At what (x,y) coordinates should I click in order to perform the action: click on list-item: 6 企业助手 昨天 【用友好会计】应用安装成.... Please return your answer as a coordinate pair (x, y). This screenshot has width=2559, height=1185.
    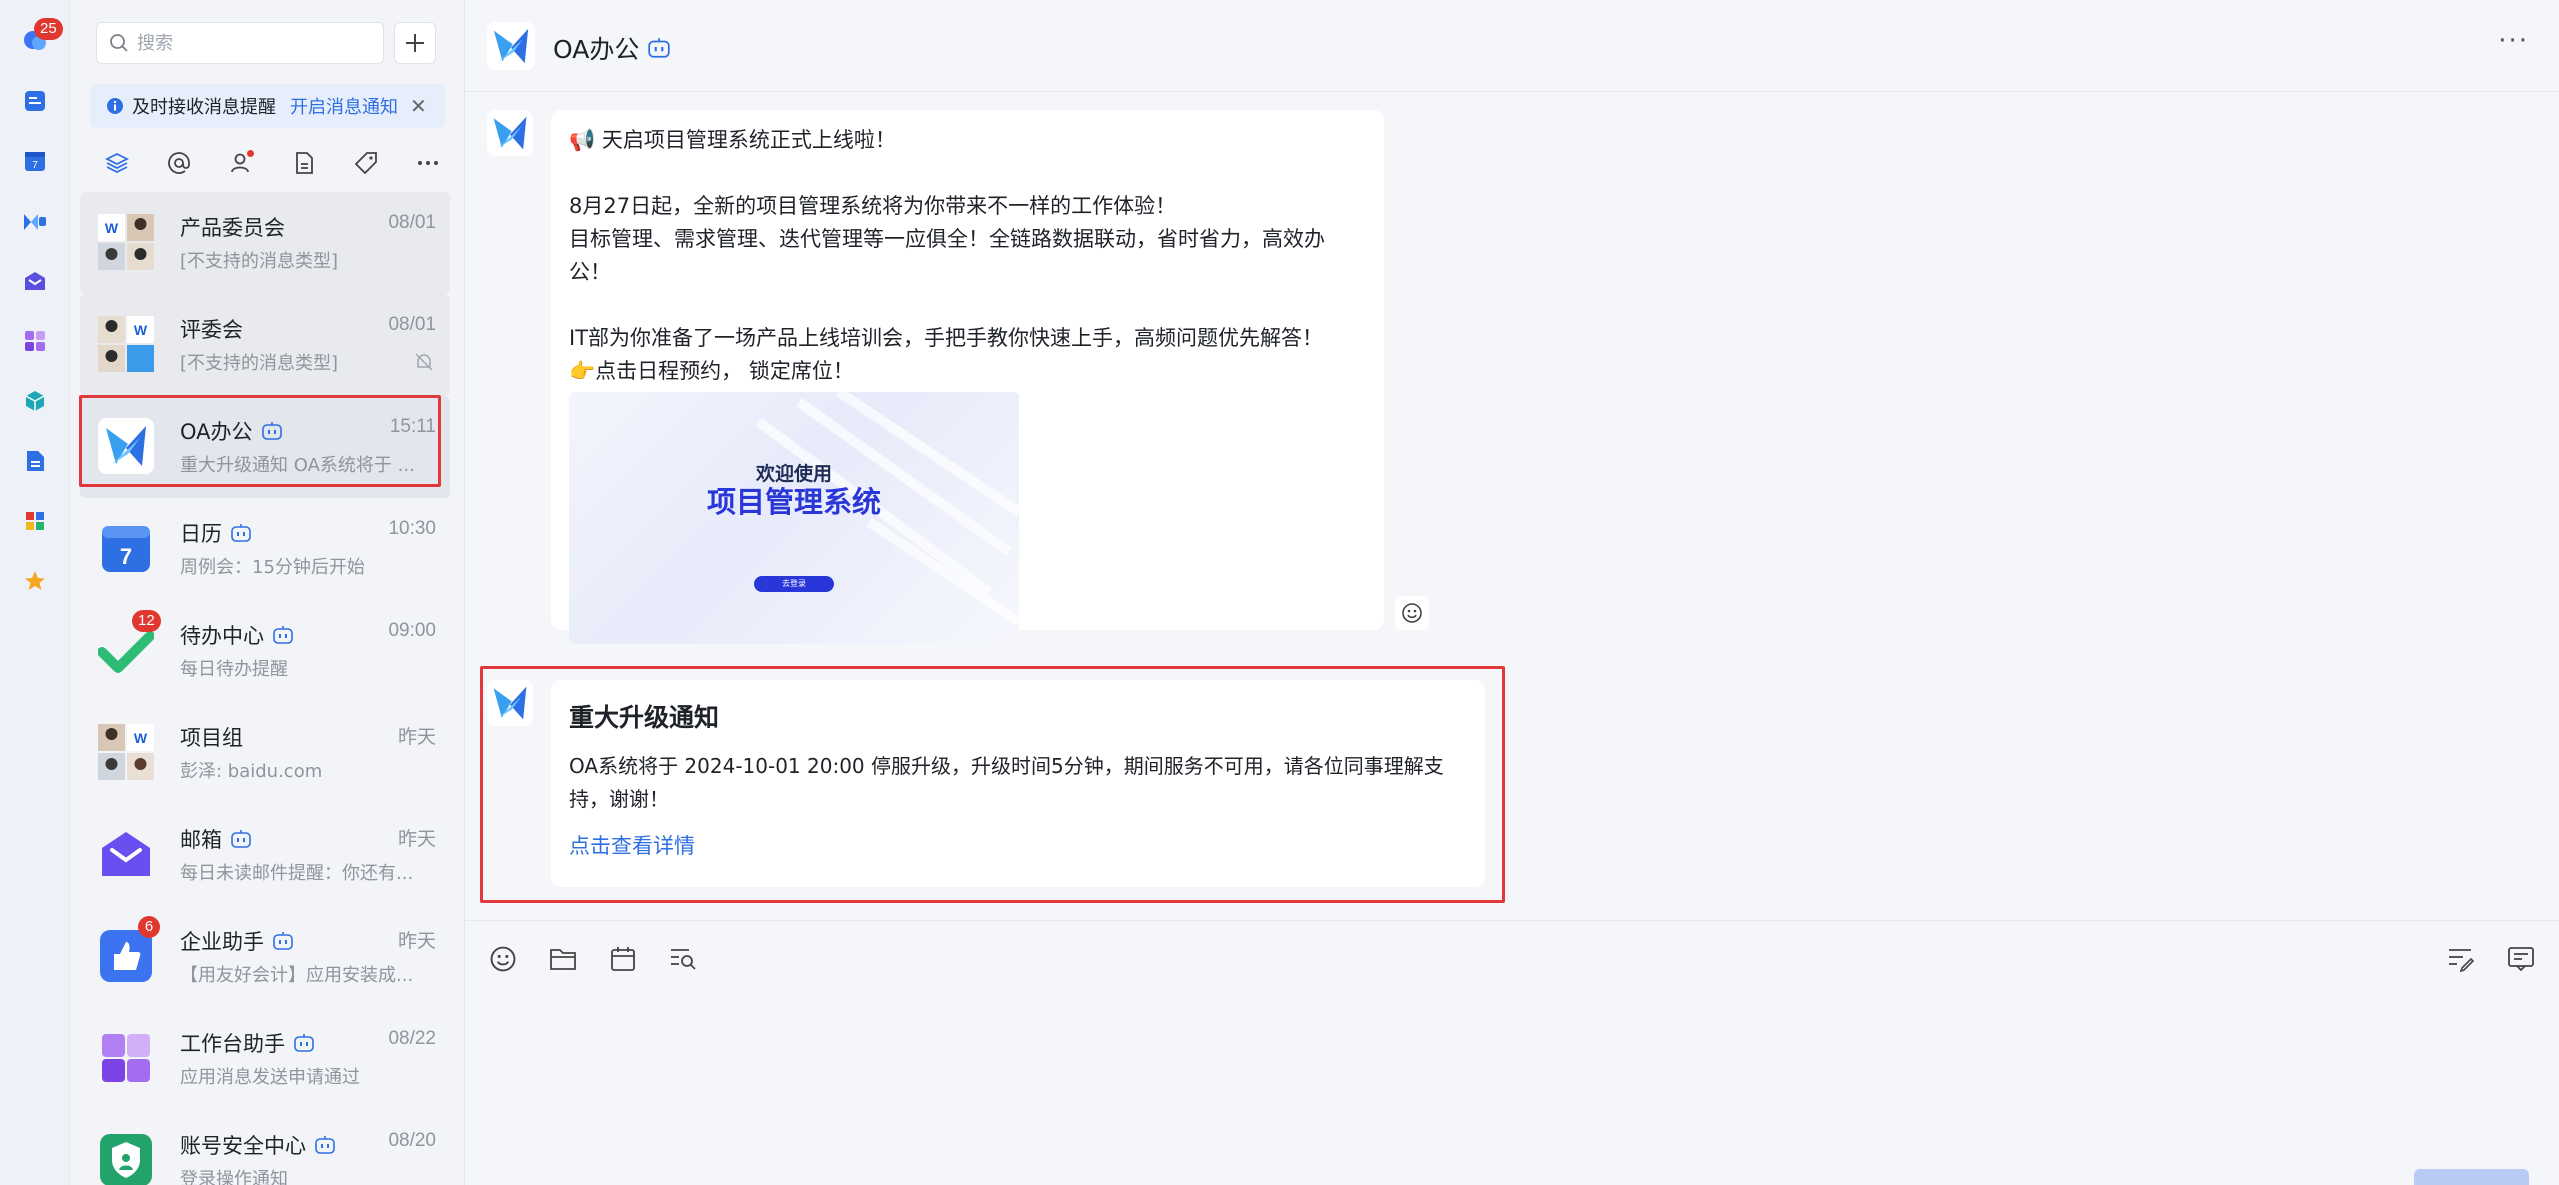
    Looking at the image, I should click on (265, 957).